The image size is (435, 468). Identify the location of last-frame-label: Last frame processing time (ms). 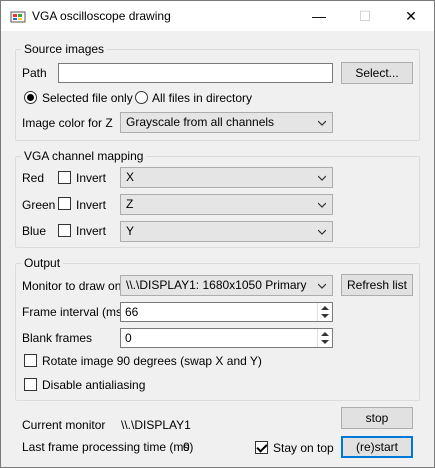
(108, 447).